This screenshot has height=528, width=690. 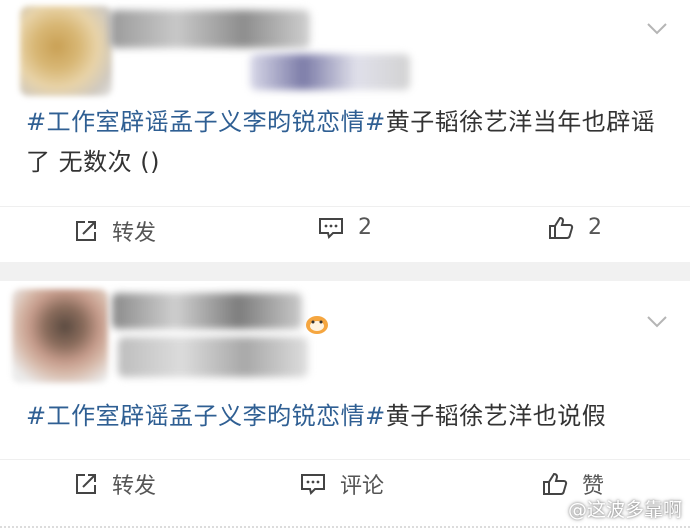 I want to click on action-bar: 转发 2 2, so click(x=345, y=226).